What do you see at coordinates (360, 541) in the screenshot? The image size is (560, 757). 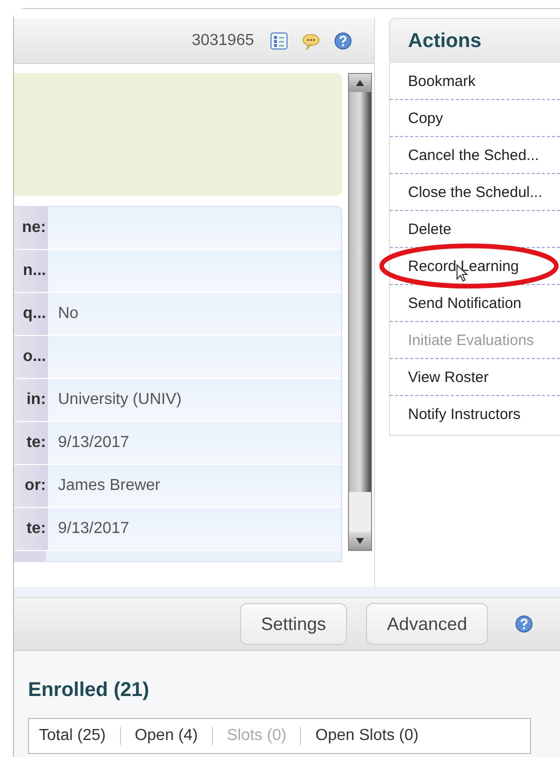 I see `down-arrow-icon` at bounding box center [360, 541].